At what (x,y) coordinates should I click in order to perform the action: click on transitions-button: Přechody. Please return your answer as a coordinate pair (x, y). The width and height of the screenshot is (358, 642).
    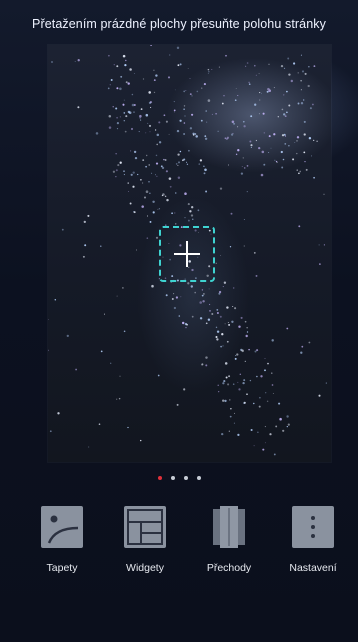
    Looking at the image, I should click on (229, 540).